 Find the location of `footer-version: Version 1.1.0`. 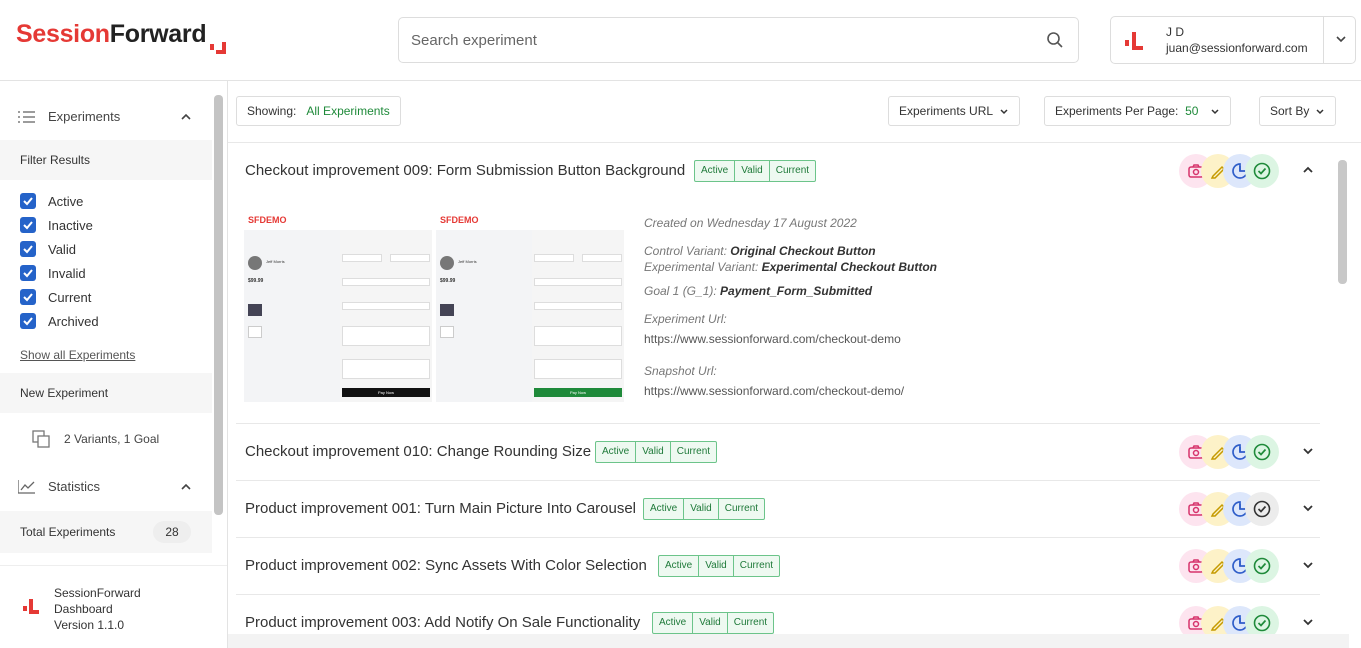

footer-version: Version 1.1.0 is located at coordinates (89, 625).